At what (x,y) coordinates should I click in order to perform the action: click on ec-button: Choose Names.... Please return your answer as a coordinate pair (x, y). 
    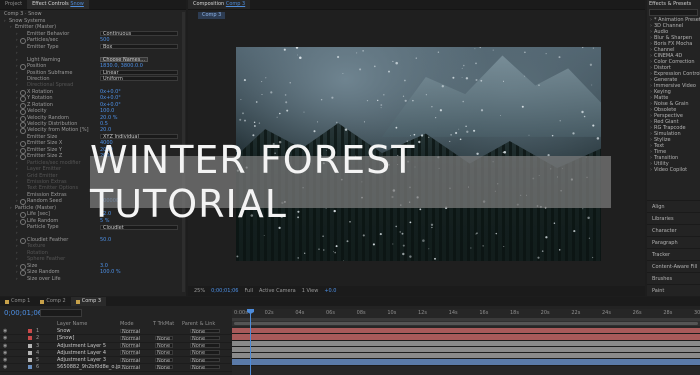
    Looking at the image, I should click on (124, 60).